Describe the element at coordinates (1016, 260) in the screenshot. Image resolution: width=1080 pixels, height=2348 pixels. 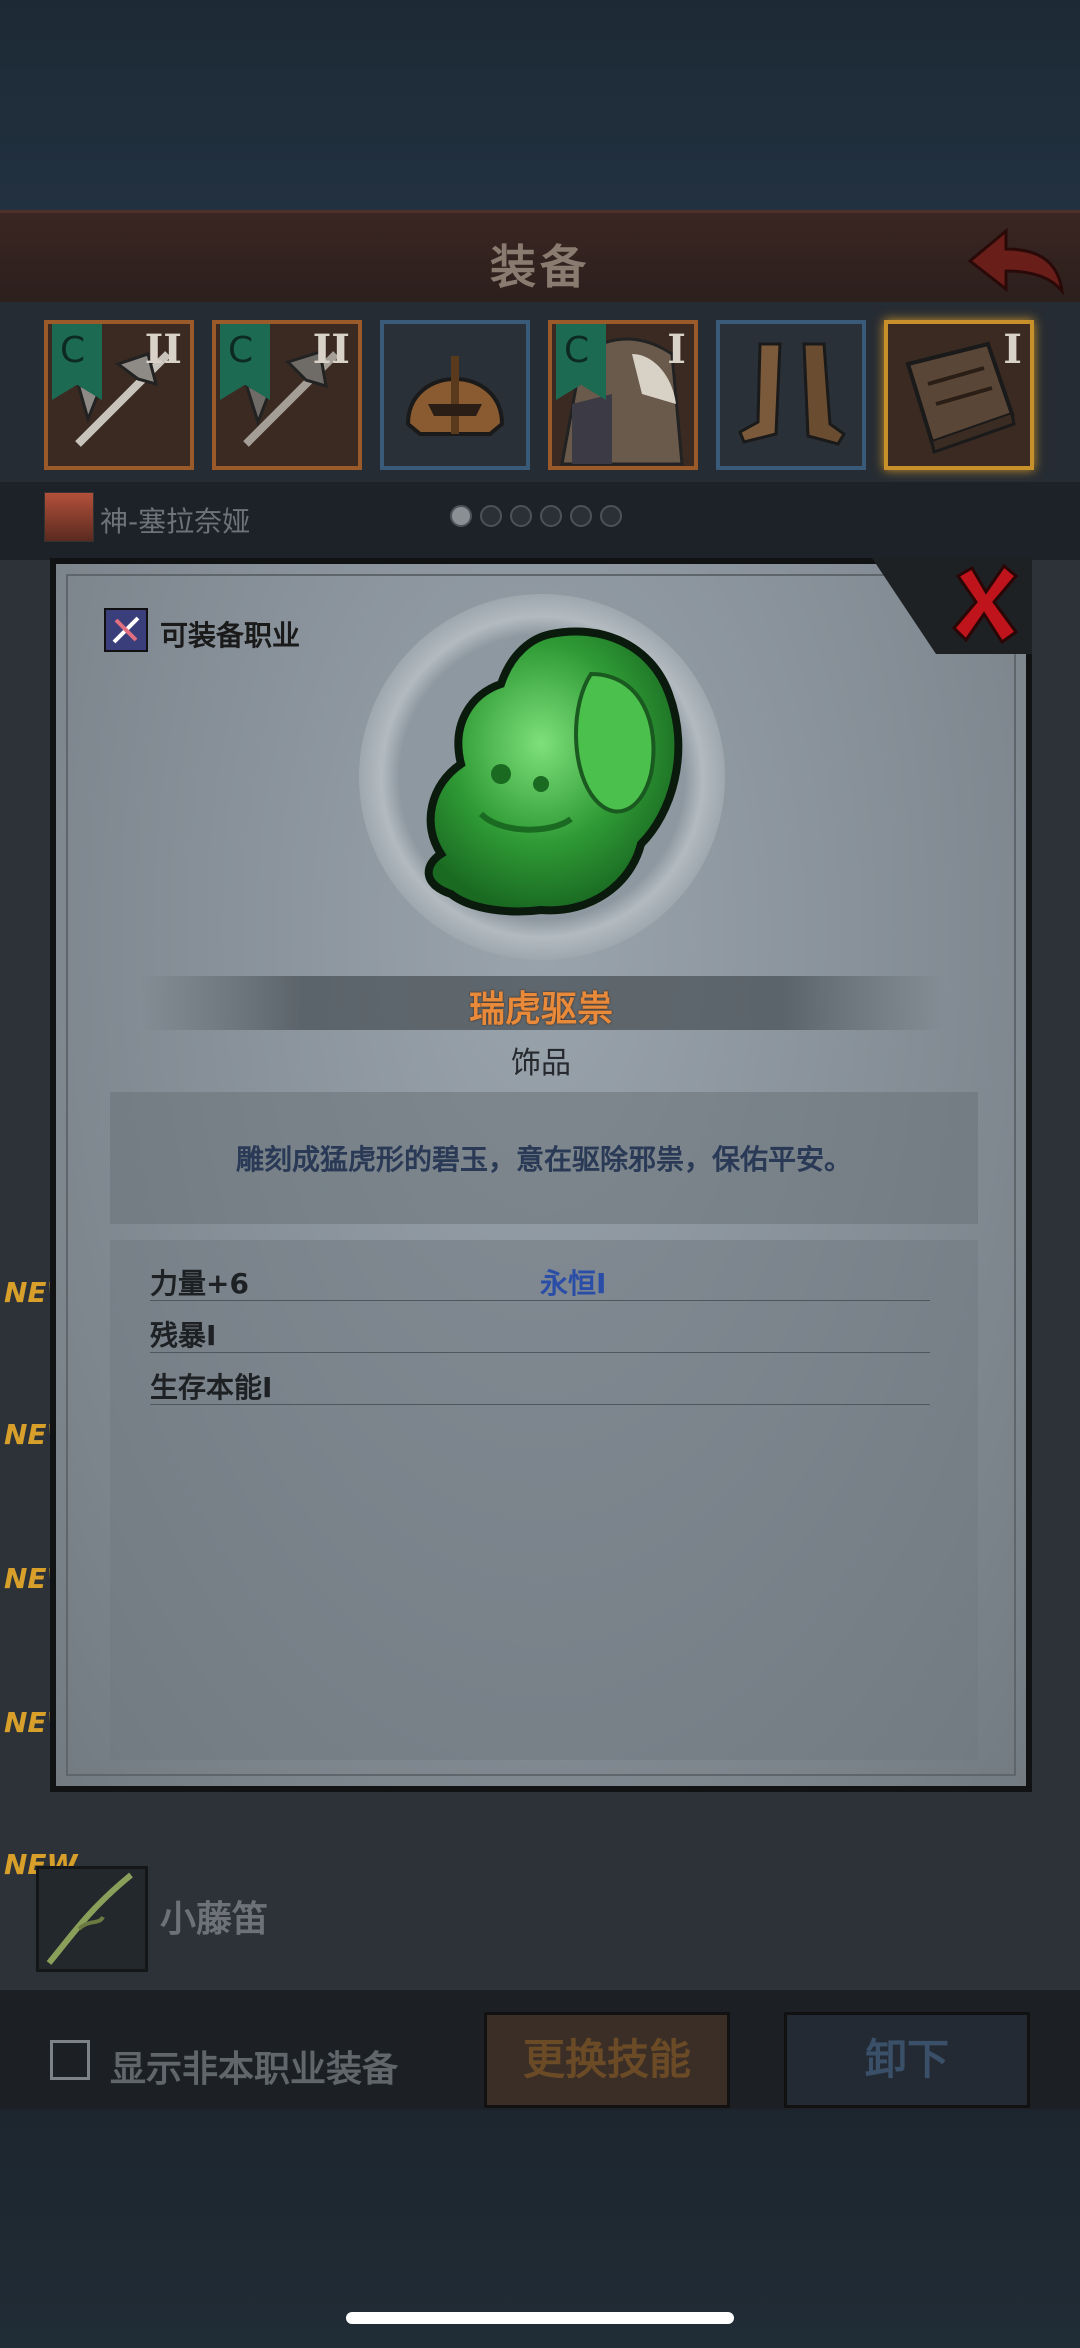
I see `back-arrow-icon` at that location.